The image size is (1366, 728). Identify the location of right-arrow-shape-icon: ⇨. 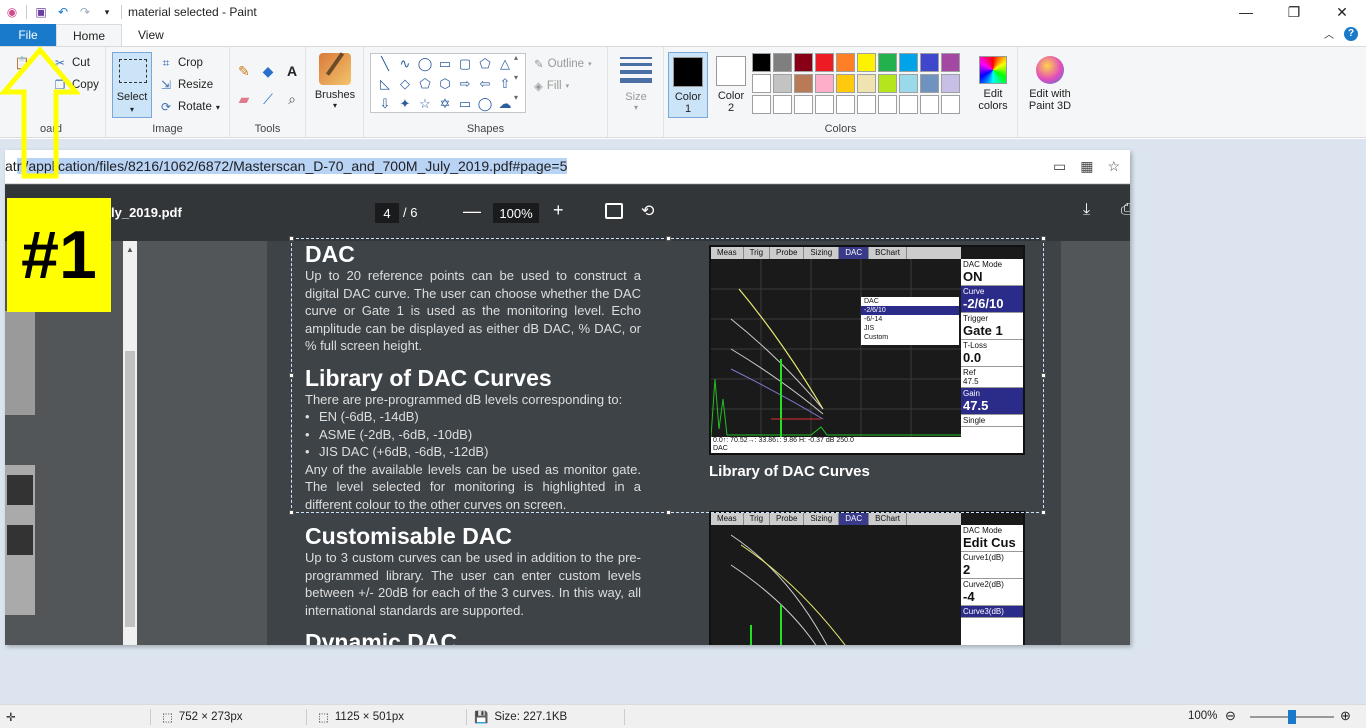
(465, 84).